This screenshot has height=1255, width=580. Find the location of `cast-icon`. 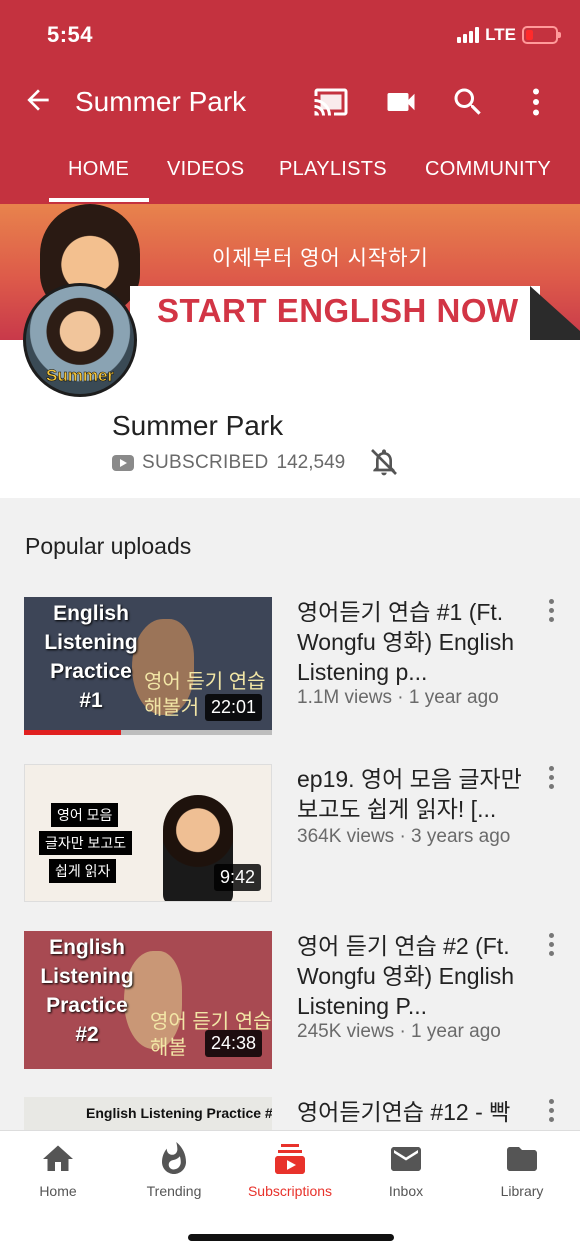

cast-icon is located at coordinates (331, 102).